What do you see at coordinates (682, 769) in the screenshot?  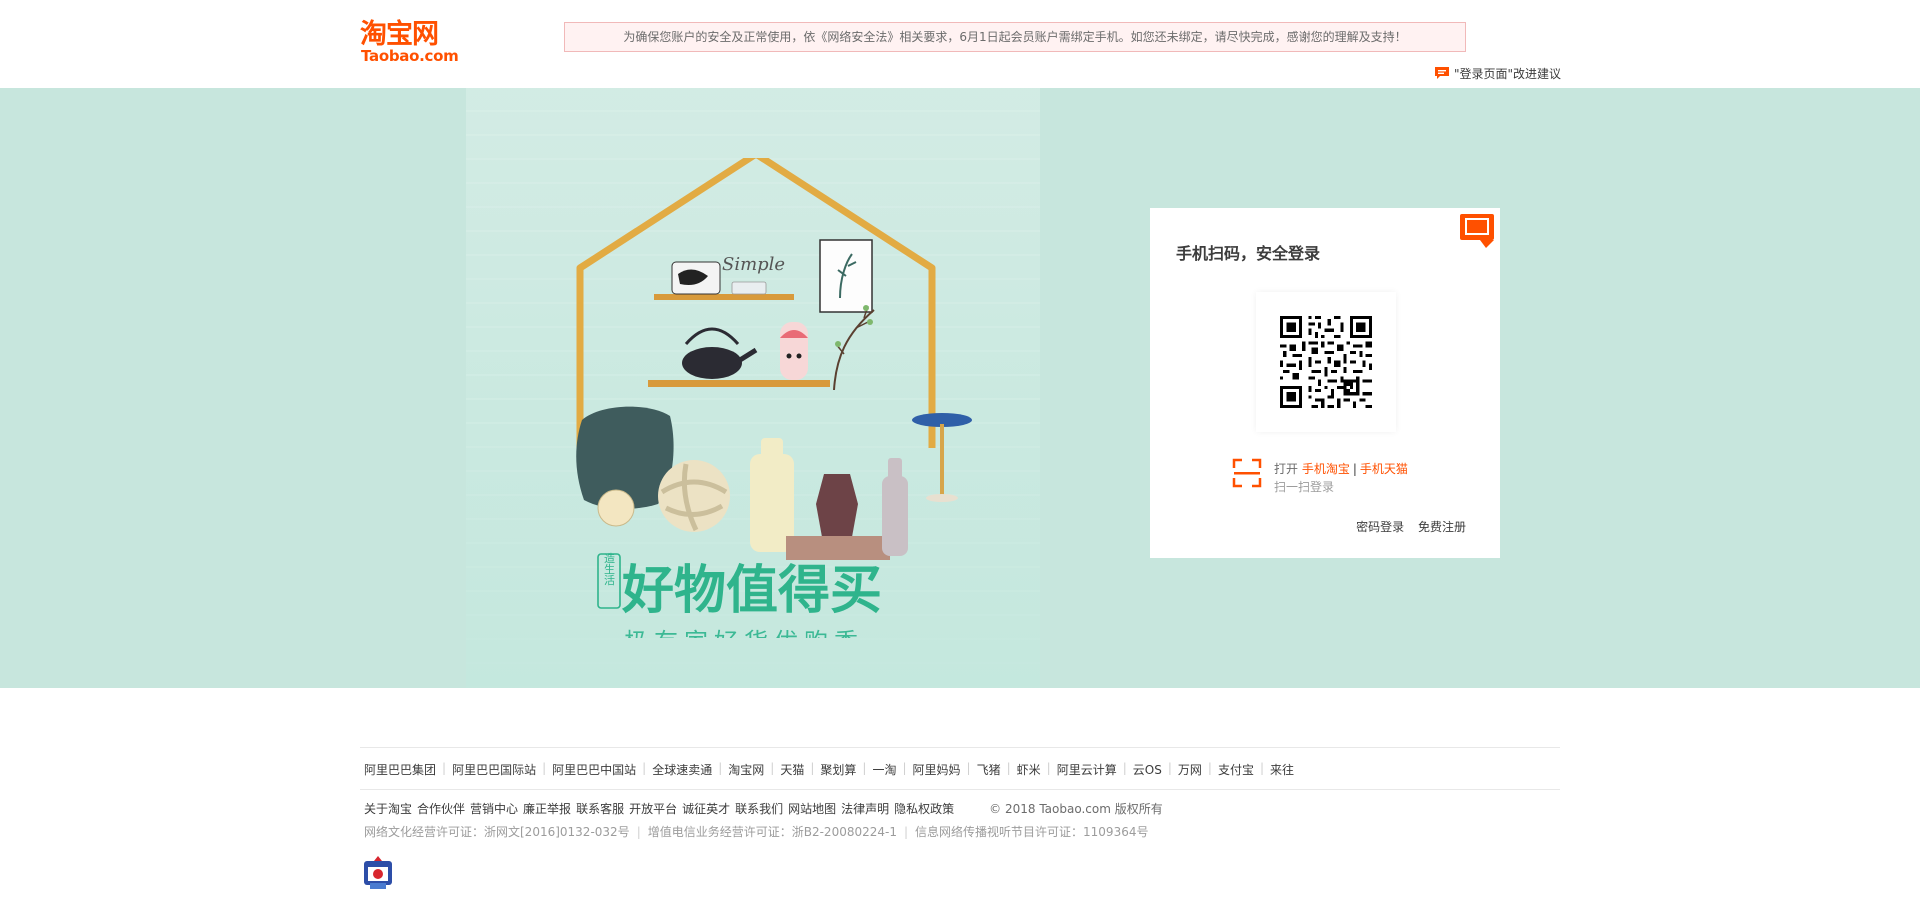 I see `footer-group-link: 全球速卖通` at bounding box center [682, 769].